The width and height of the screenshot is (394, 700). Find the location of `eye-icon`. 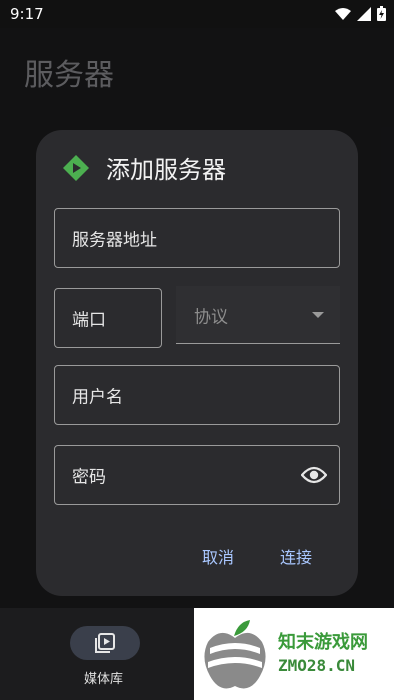

eye-icon is located at coordinates (314, 475).